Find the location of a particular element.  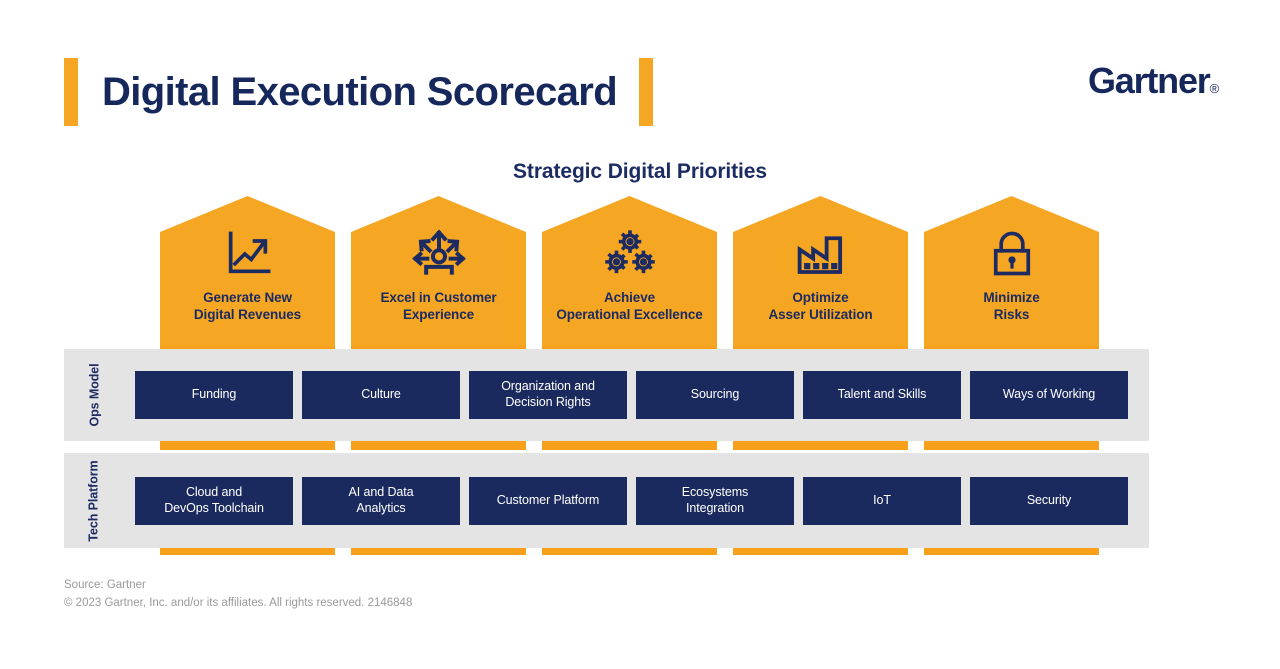

capability-box: Ecosystems Integration is located at coordinates (715, 500).